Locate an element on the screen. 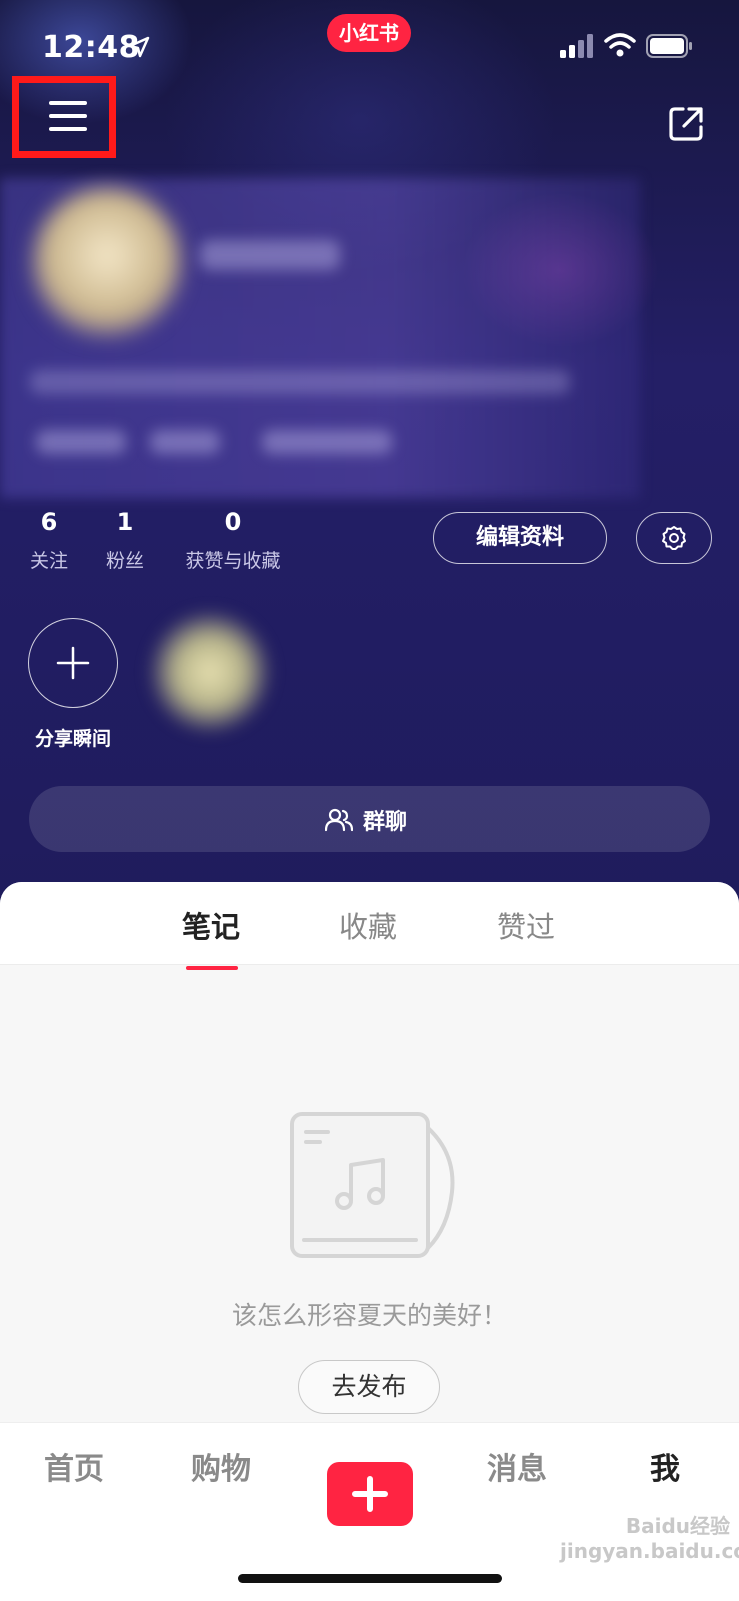 Image resolution: width=739 pixels, height=1601 pixels. battery-icon is located at coordinates (669, 46).